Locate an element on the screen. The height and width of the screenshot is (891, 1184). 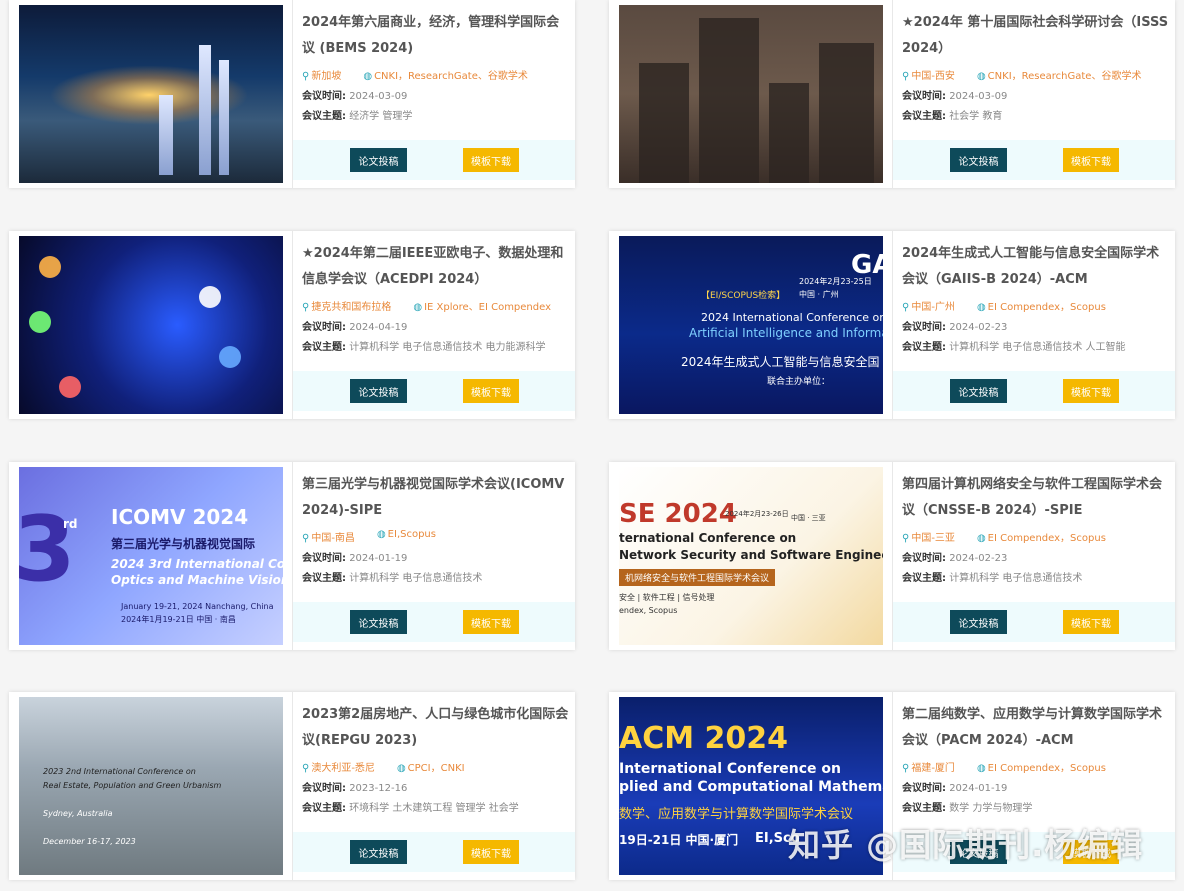
date-value: 2024-01-19 is located at coordinates (978, 788).